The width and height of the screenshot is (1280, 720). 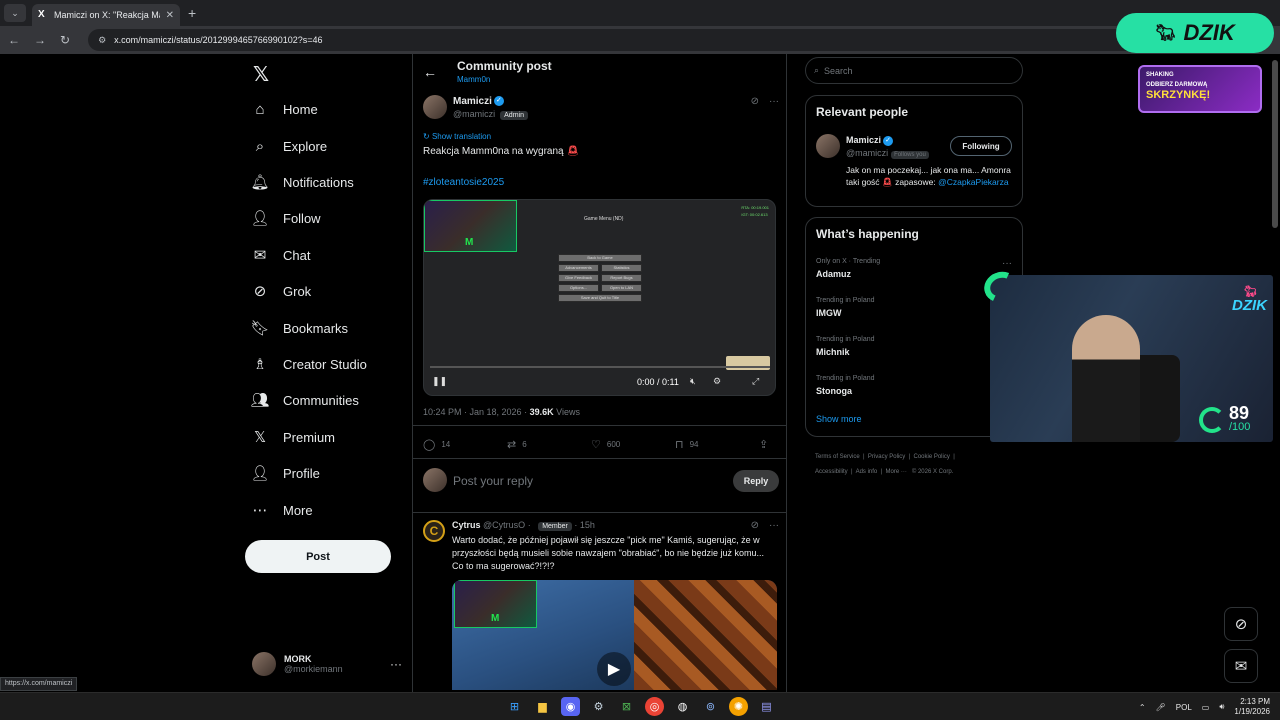 What do you see at coordinates (763, 444) in the screenshot?
I see `share-action: ⇪` at bounding box center [763, 444].